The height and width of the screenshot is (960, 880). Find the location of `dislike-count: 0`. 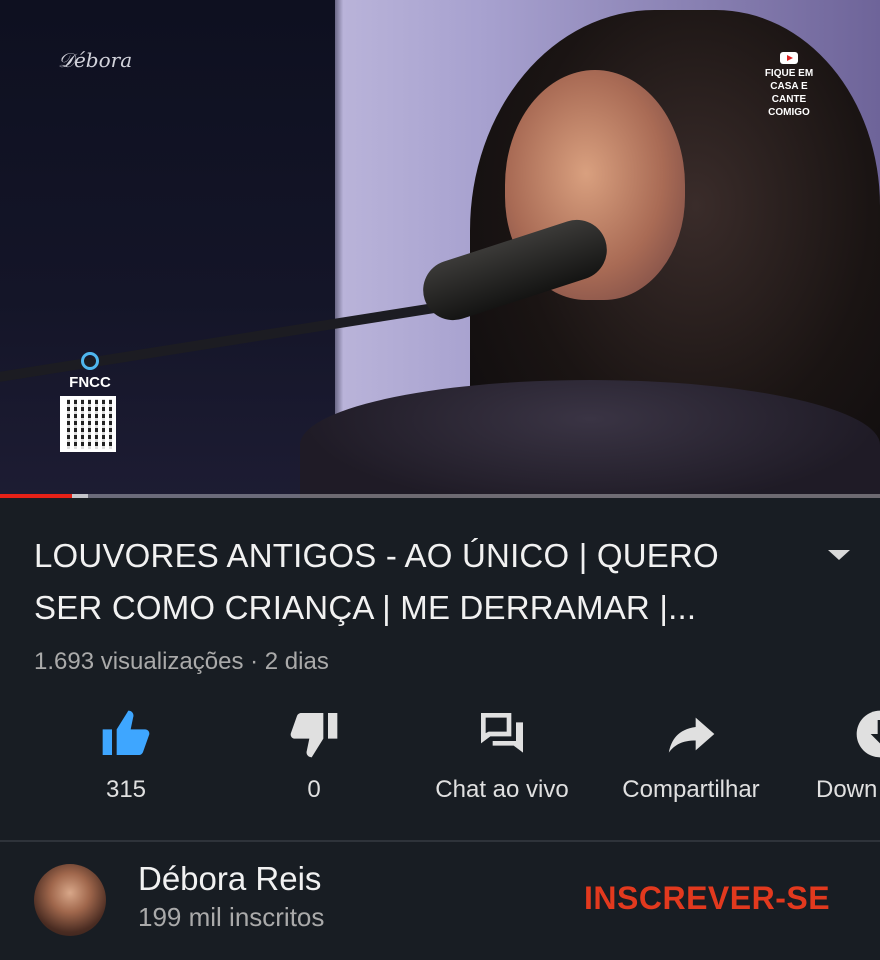

dislike-count: 0 is located at coordinates (314, 789).